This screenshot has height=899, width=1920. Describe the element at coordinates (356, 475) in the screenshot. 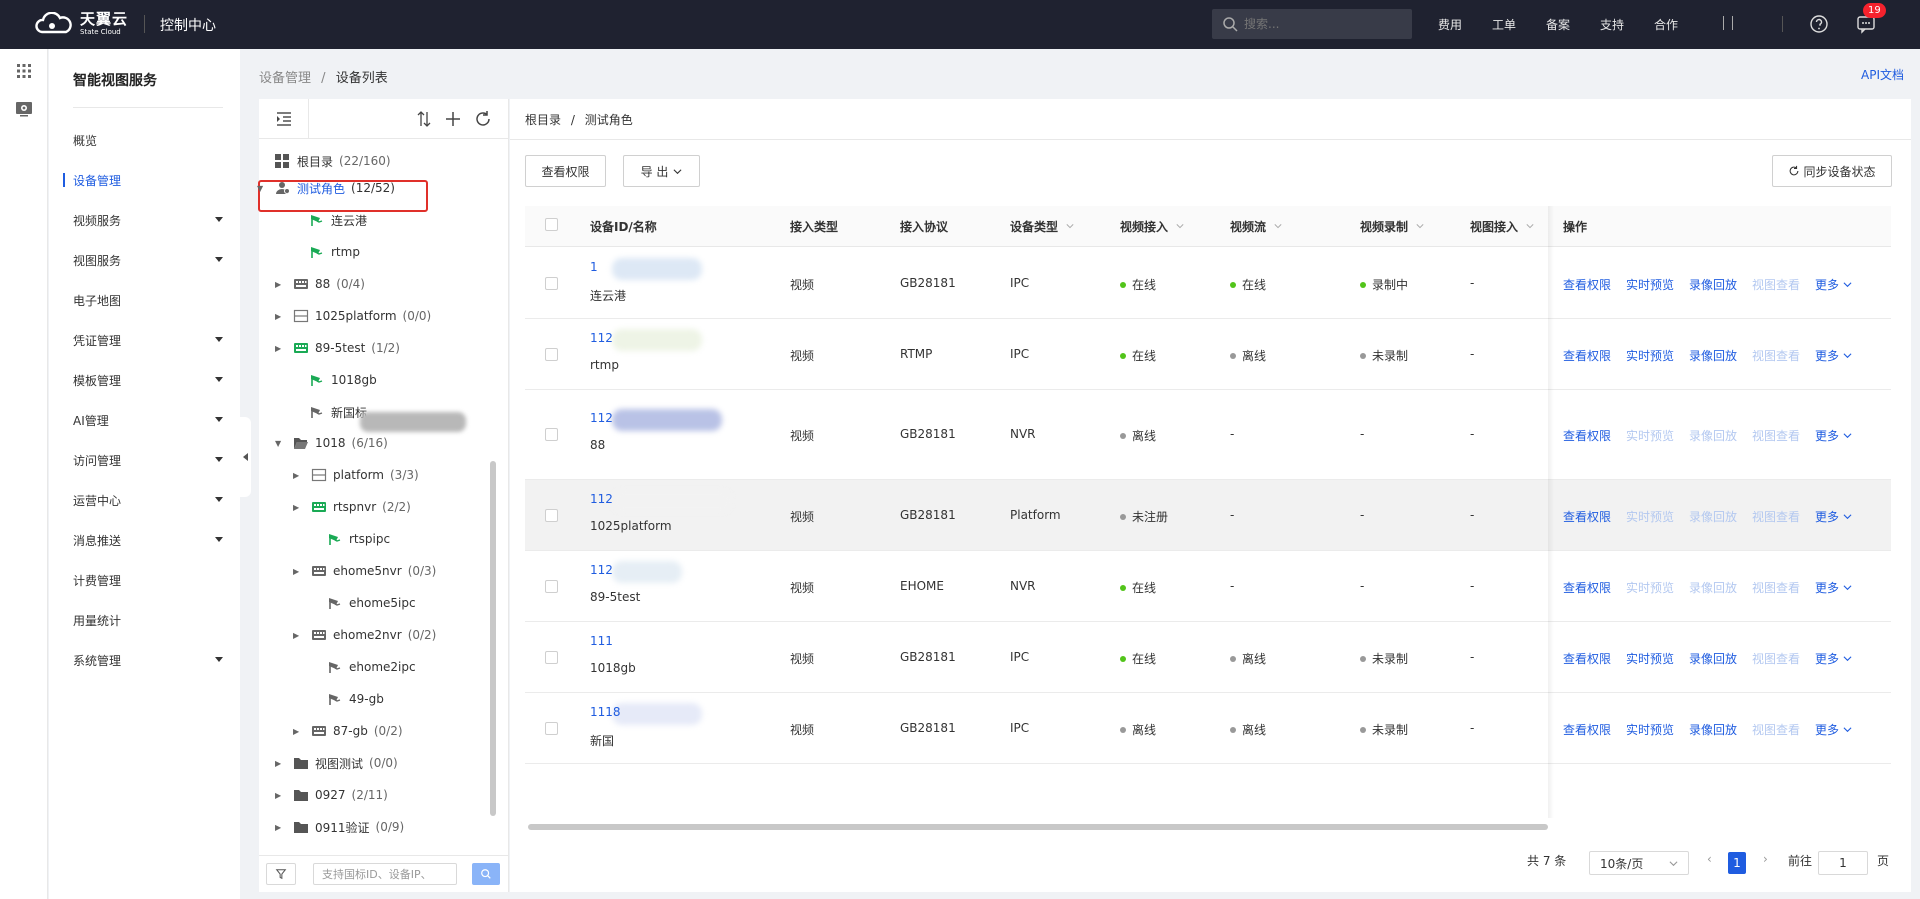

I see `tree-node-platform: ▶ platform (3/3)` at that location.